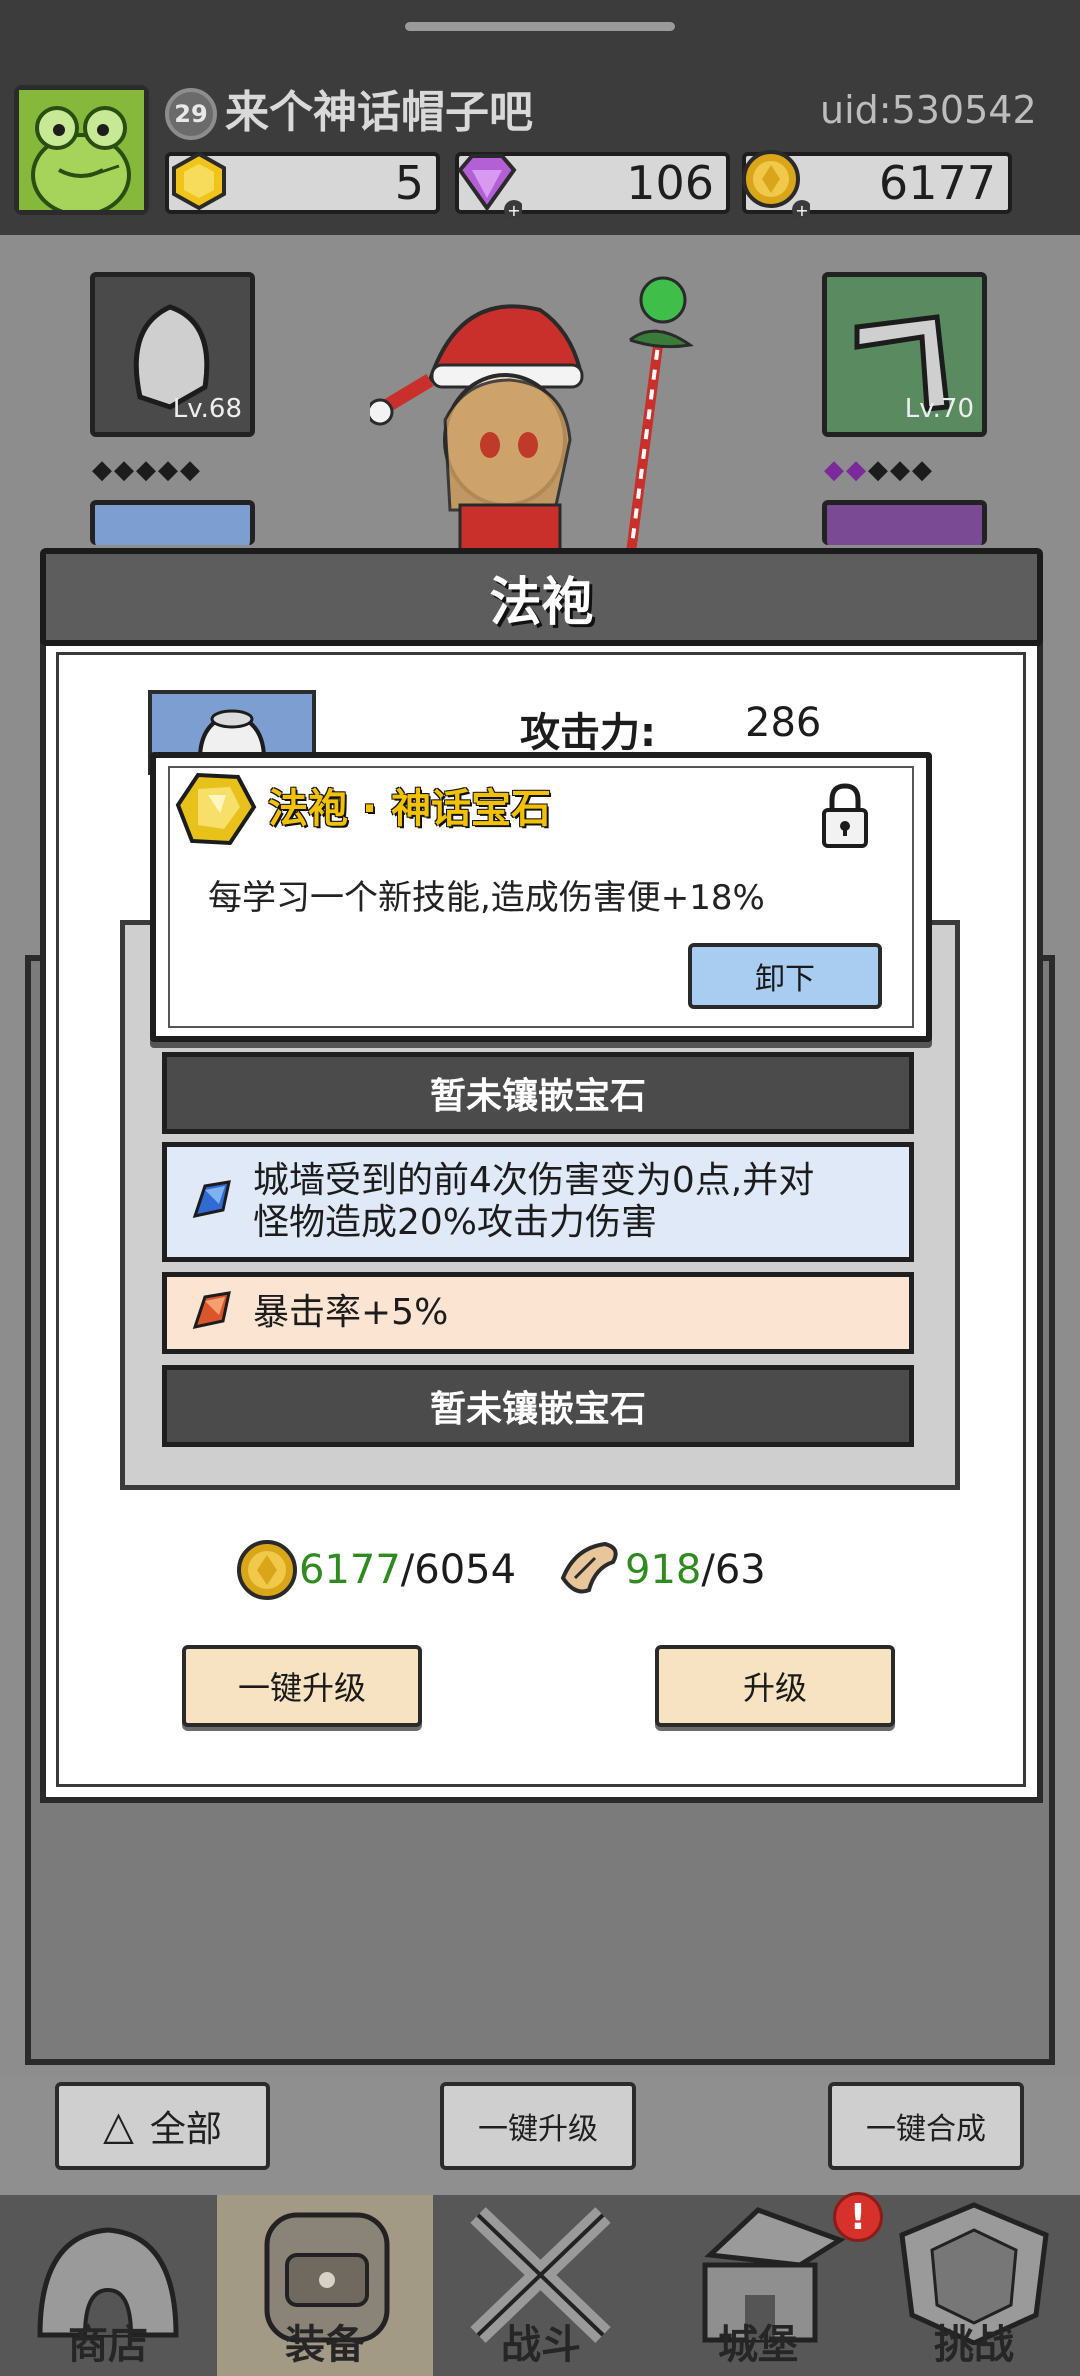  Describe the element at coordinates (455, 1222) in the screenshot. I see `gem-slot-2-line2: 怪物造成20%攻击力伤害` at that location.